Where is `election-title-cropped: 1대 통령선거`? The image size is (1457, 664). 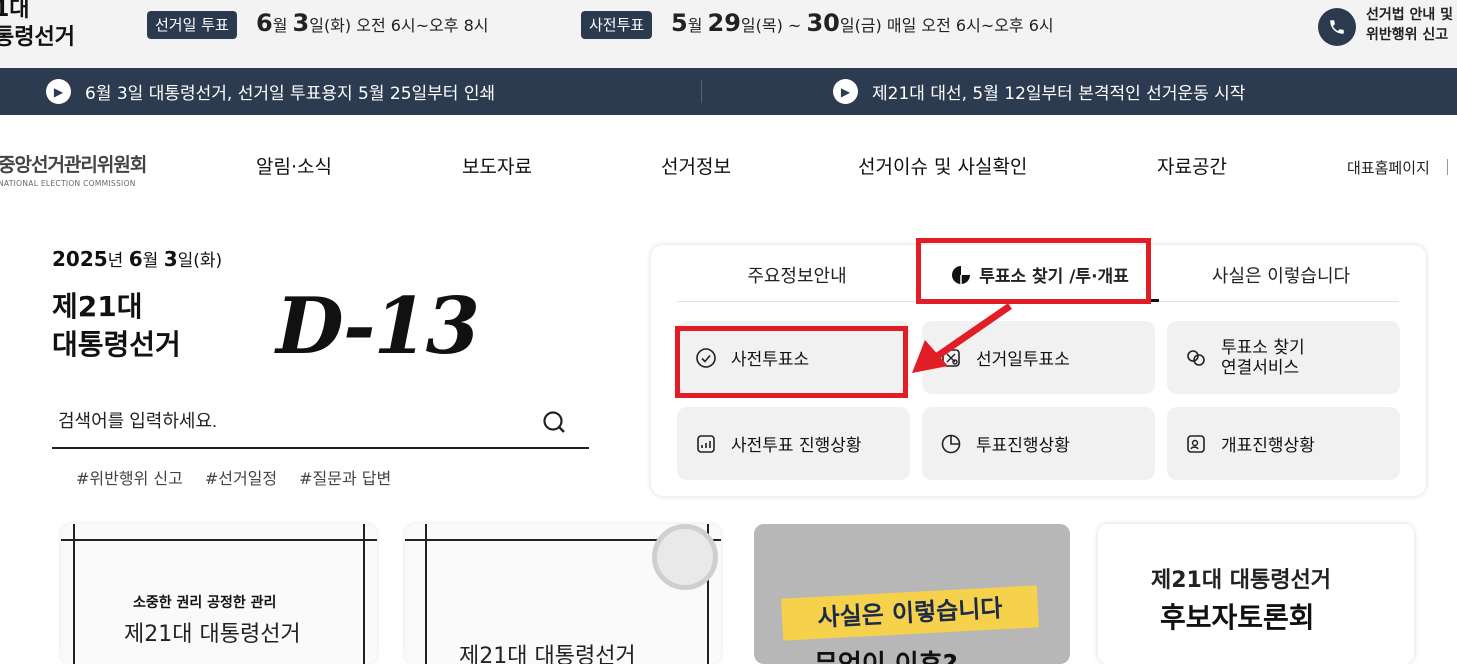 election-title-cropped: 1대 통령선거 is located at coordinates (37, 26).